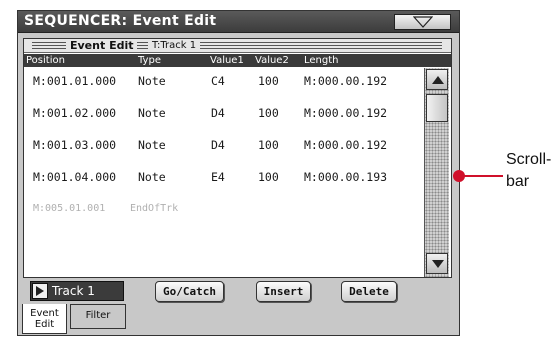 This screenshot has width=560, height=338. I want to click on track-select: Track 1, so click(77, 291).